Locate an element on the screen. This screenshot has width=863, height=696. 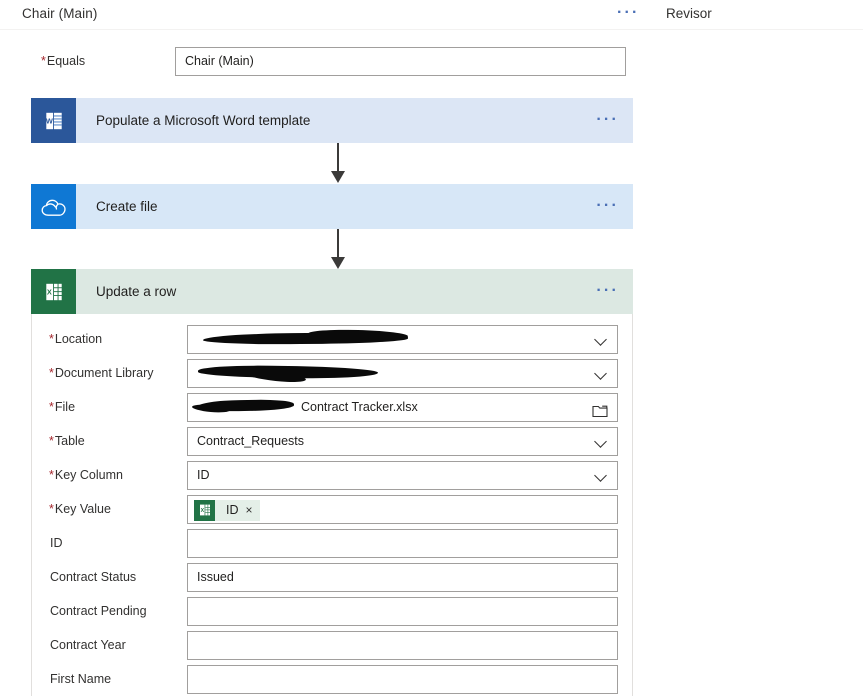
field-row-first-name: First Name is located at coordinates (332, 679).